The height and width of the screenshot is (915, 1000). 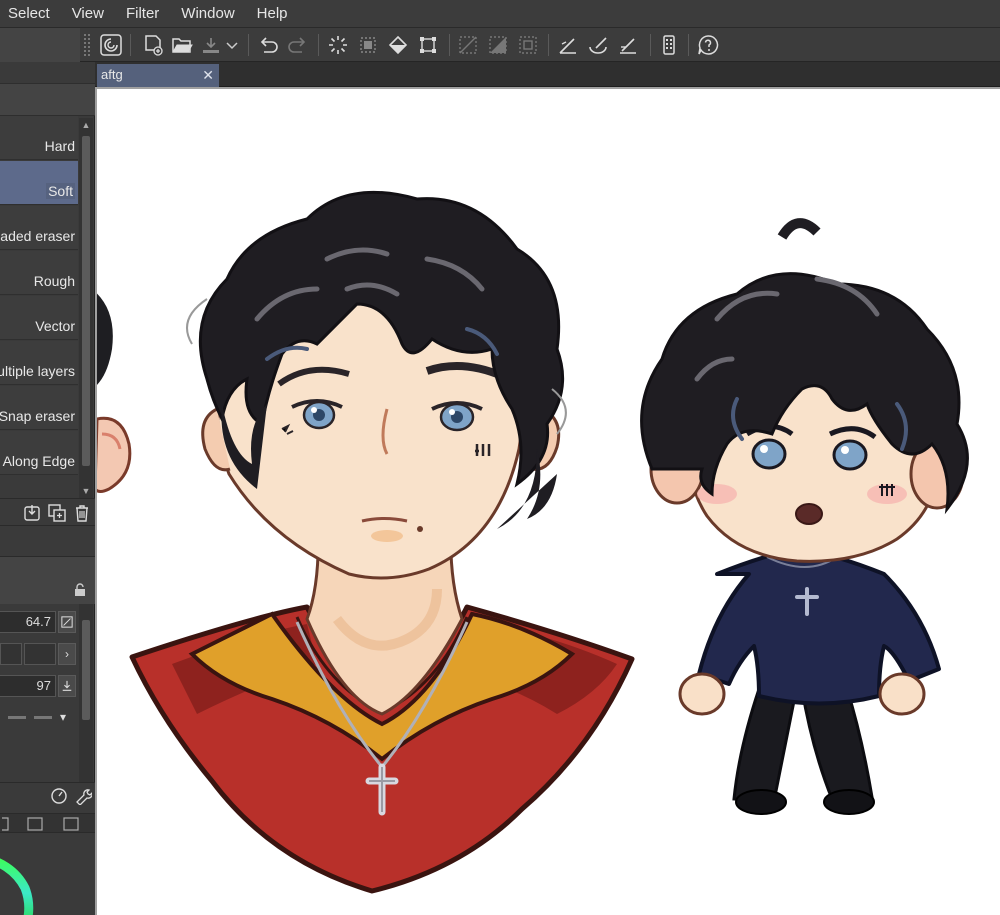 What do you see at coordinates (86, 125) in the screenshot?
I see `scroll-up-icon: ▲` at bounding box center [86, 125].